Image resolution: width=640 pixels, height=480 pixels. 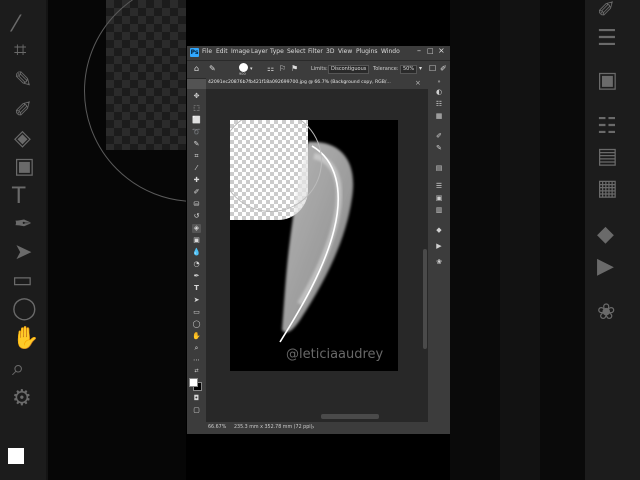 What do you see at coordinates (196, 69) in the screenshot?
I see `home-icon: ⌂` at bounding box center [196, 69].